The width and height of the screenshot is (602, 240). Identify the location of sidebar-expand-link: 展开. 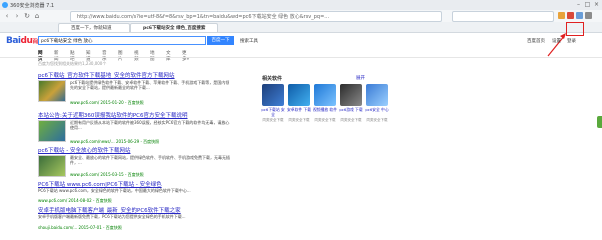
(360, 78).